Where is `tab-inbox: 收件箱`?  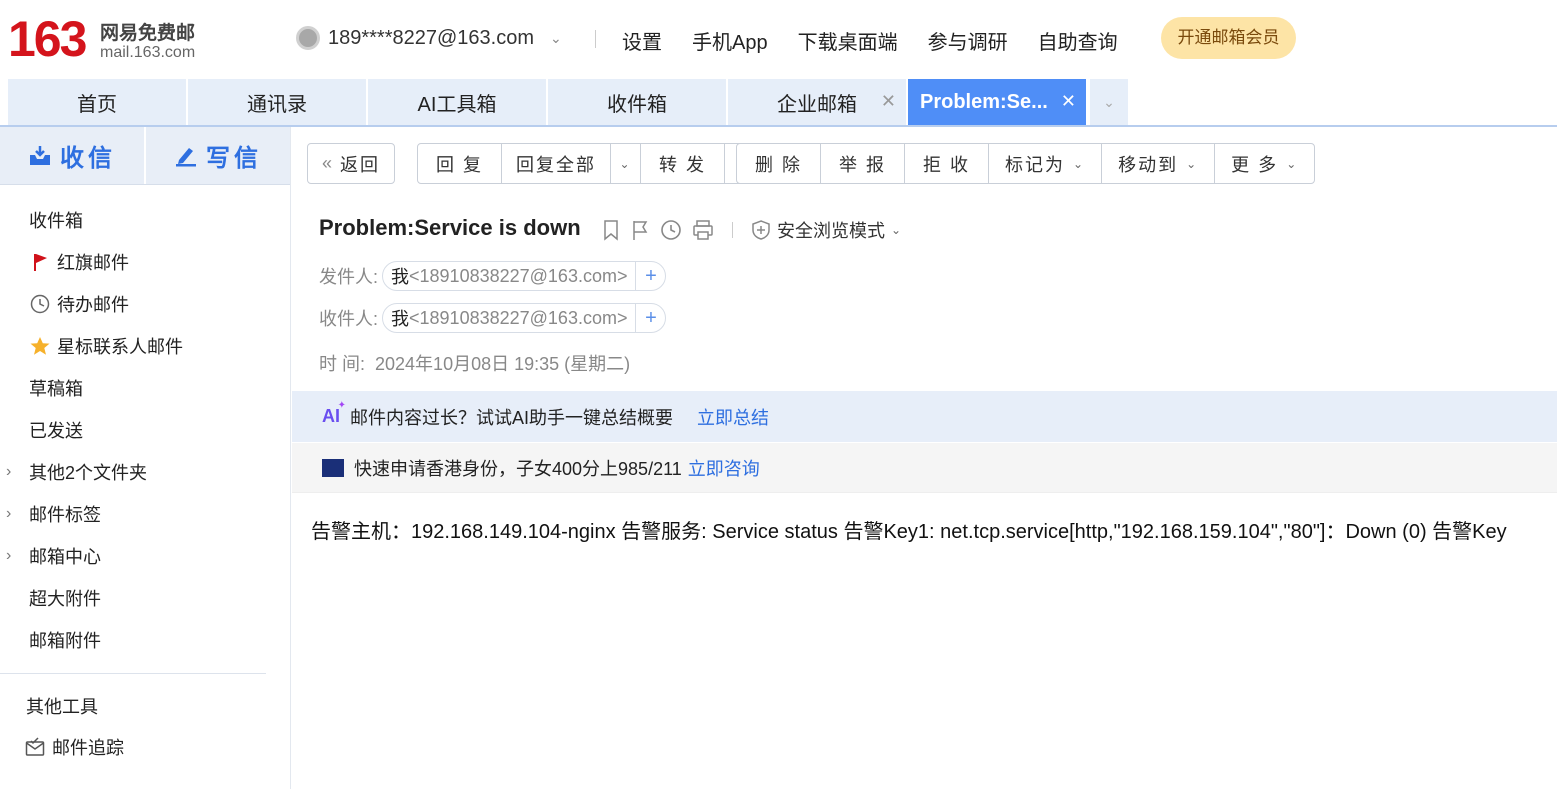
tab-inbox: 收件箱 is located at coordinates (637, 102).